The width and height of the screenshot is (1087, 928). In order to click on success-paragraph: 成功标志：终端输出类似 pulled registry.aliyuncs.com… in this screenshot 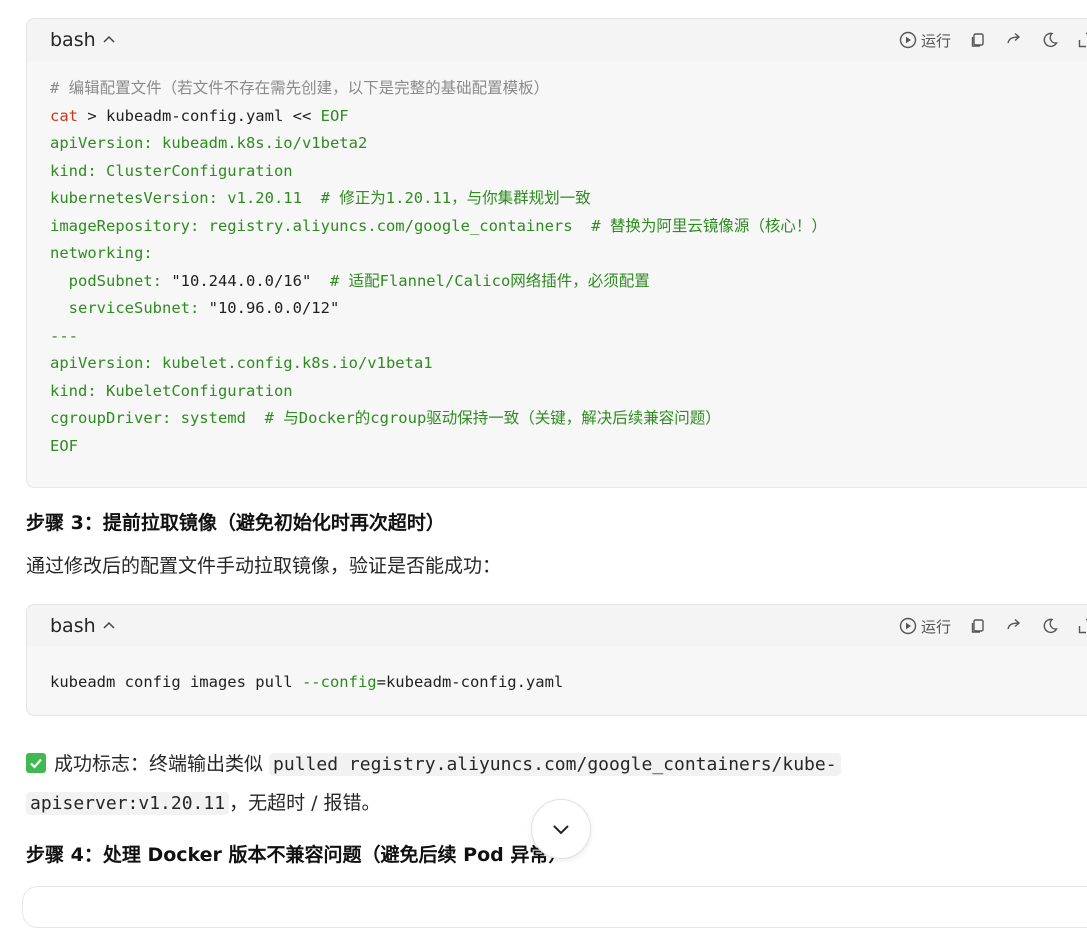, I will do `click(526, 784)`.